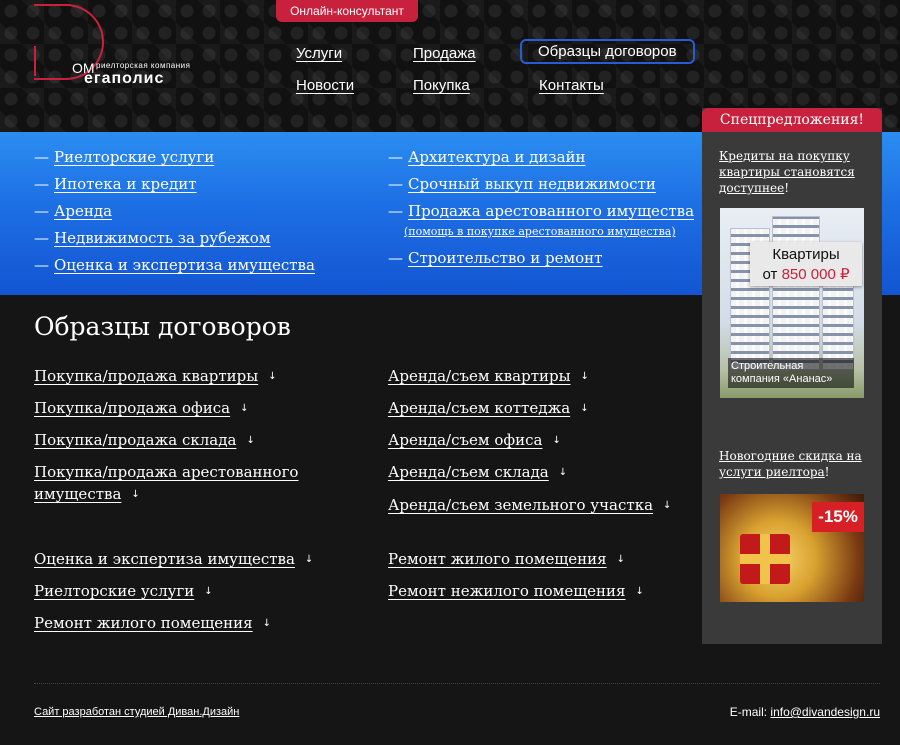 The height and width of the screenshot is (745, 900). Describe the element at coordinates (128, 49) in the screenshot. I see `logo: ОМ риелторская компания егаполис` at that location.